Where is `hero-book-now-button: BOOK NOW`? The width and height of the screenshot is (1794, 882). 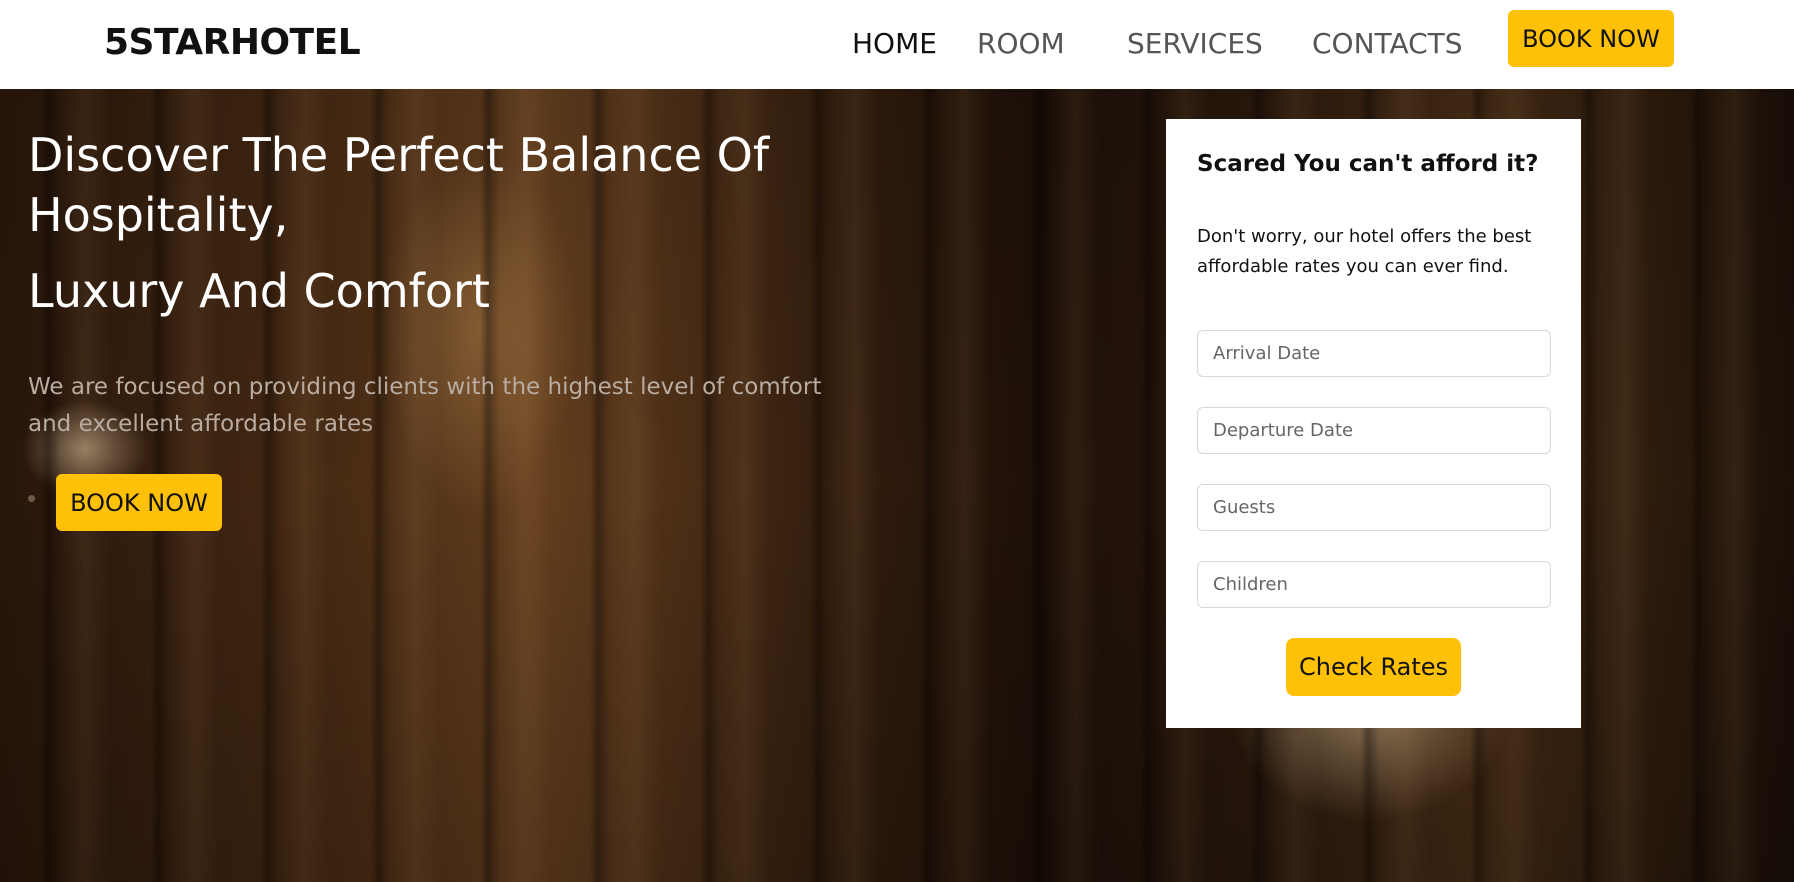
hero-book-now-button: BOOK NOW is located at coordinates (139, 502).